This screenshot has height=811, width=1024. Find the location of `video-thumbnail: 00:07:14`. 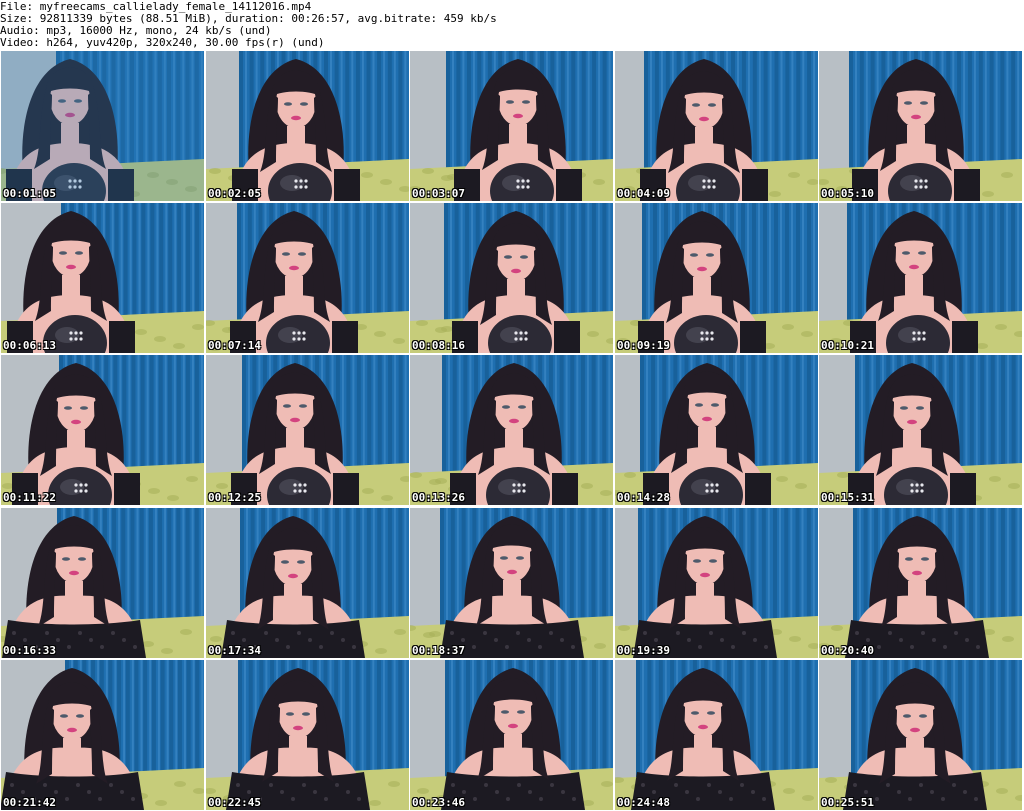

video-thumbnail: 00:07:14 is located at coordinates (307, 278).